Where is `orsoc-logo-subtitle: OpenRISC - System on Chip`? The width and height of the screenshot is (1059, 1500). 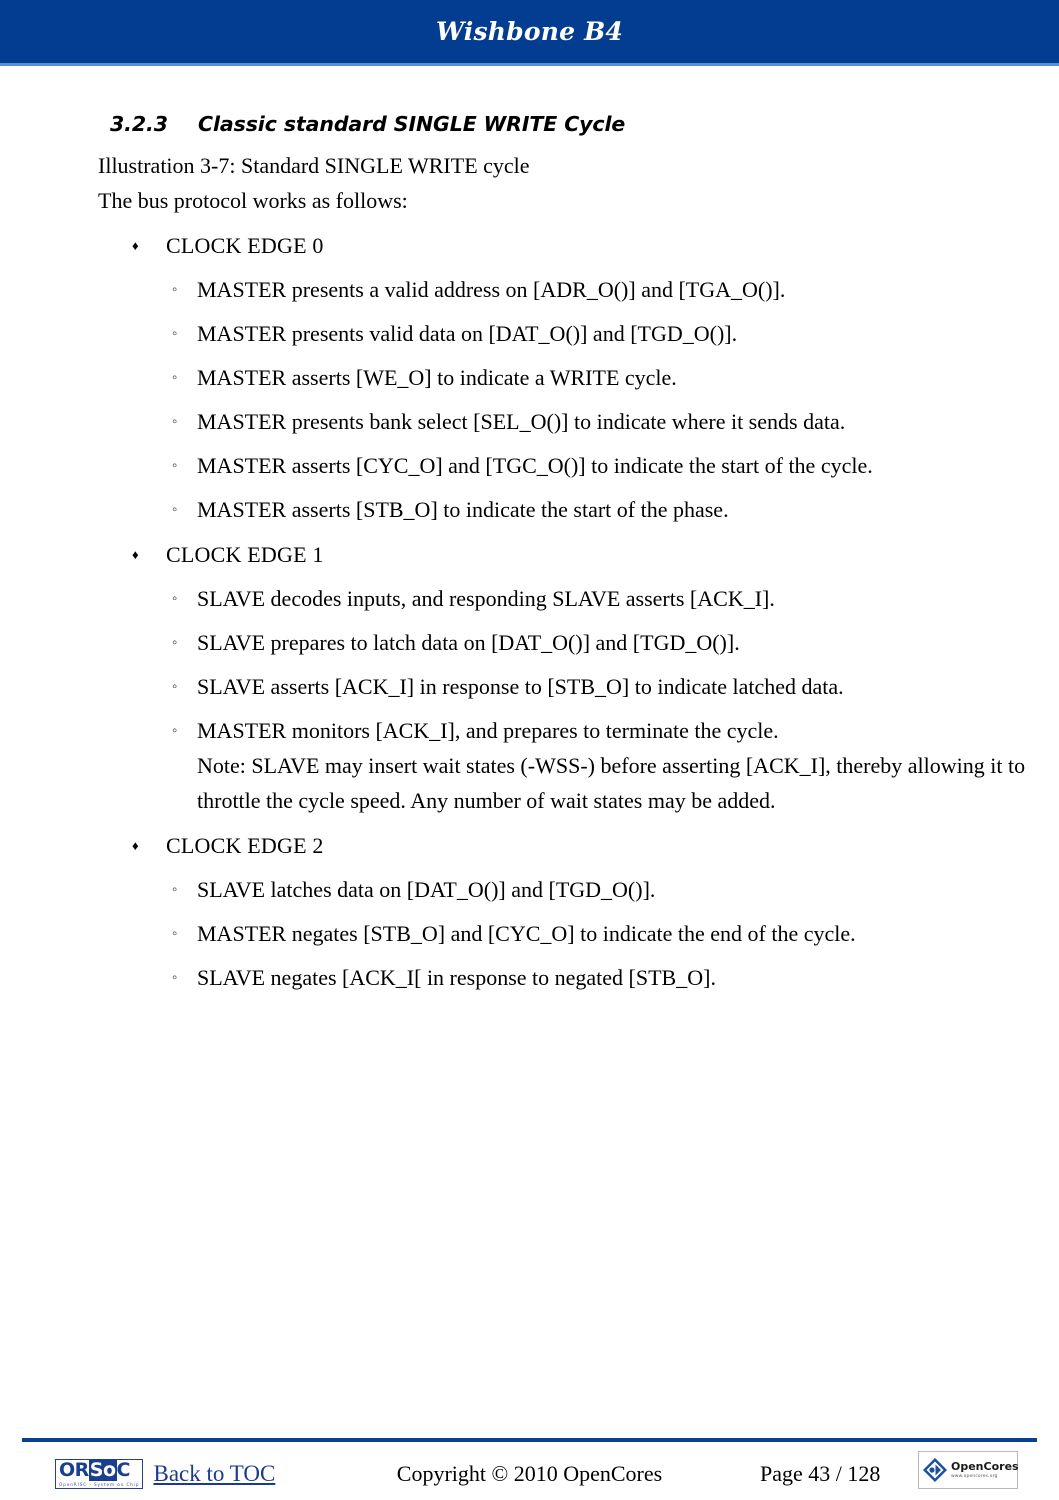
orsoc-logo-subtitle: OpenRISC - System on Chip is located at coordinates (99, 1484).